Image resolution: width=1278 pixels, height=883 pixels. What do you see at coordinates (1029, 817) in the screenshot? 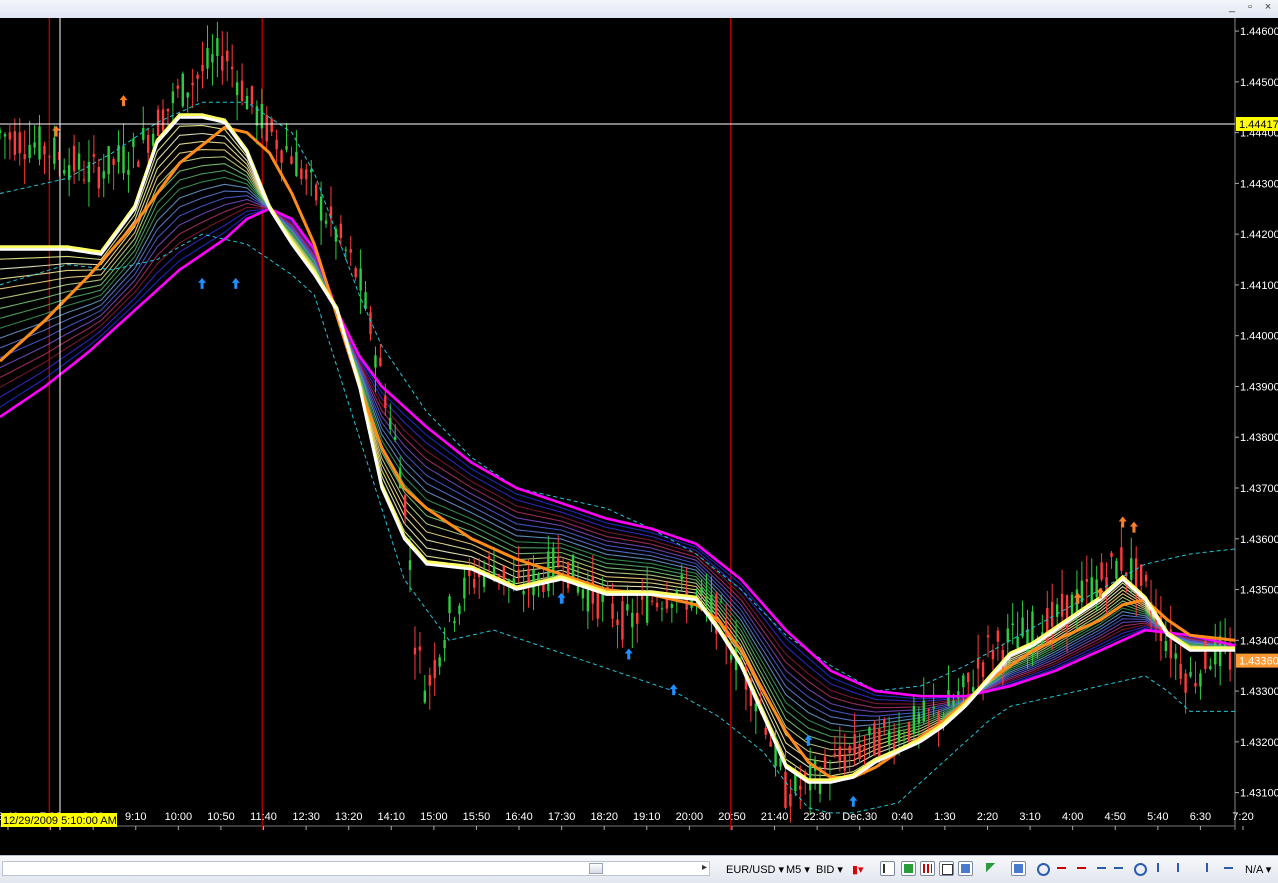
I see `x-tick-label-24: 3:10` at bounding box center [1029, 817].